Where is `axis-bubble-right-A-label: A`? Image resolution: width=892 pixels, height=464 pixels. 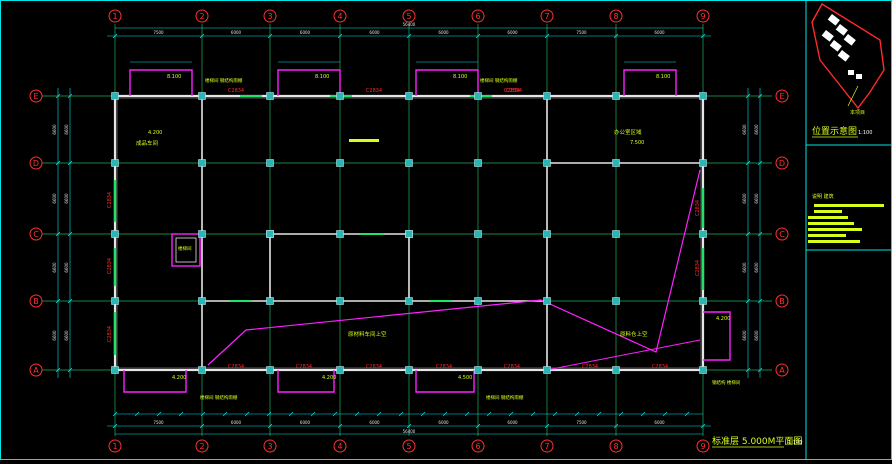 axis-bubble-right-A-label: A is located at coordinates (782, 370).